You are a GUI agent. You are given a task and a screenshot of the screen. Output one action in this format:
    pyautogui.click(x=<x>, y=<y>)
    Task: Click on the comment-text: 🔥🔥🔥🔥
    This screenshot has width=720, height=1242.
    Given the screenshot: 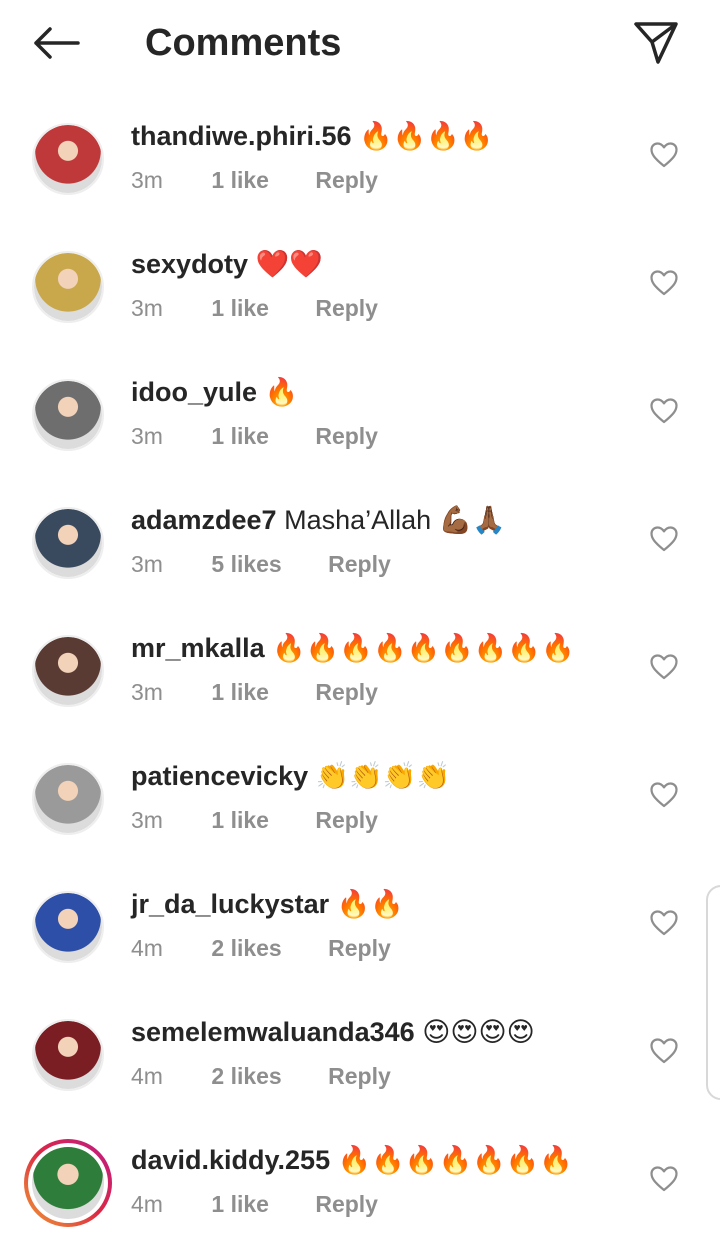 What is the action you would take?
    pyautogui.click(x=426, y=136)
    